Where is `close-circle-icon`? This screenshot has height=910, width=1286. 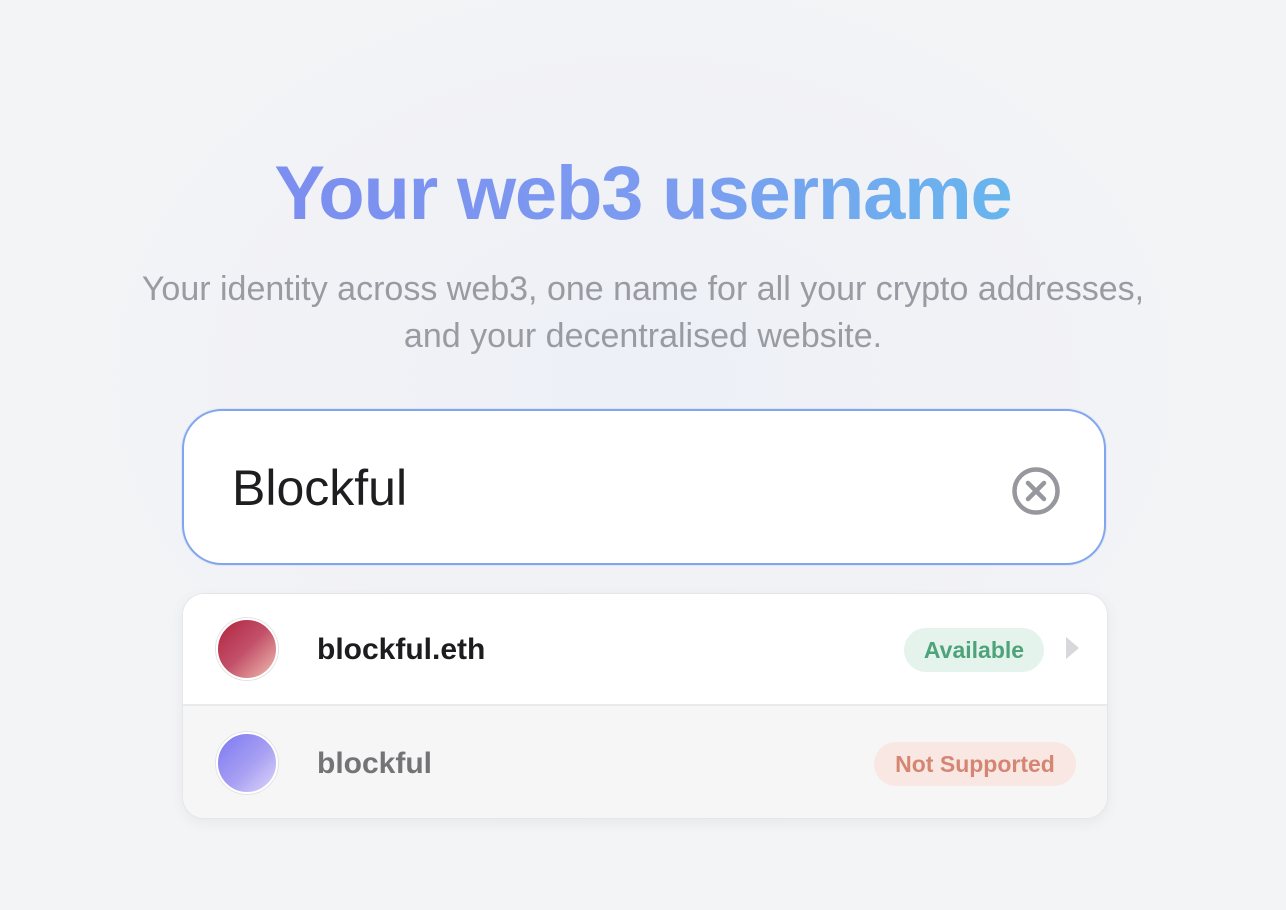 close-circle-icon is located at coordinates (1036, 491).